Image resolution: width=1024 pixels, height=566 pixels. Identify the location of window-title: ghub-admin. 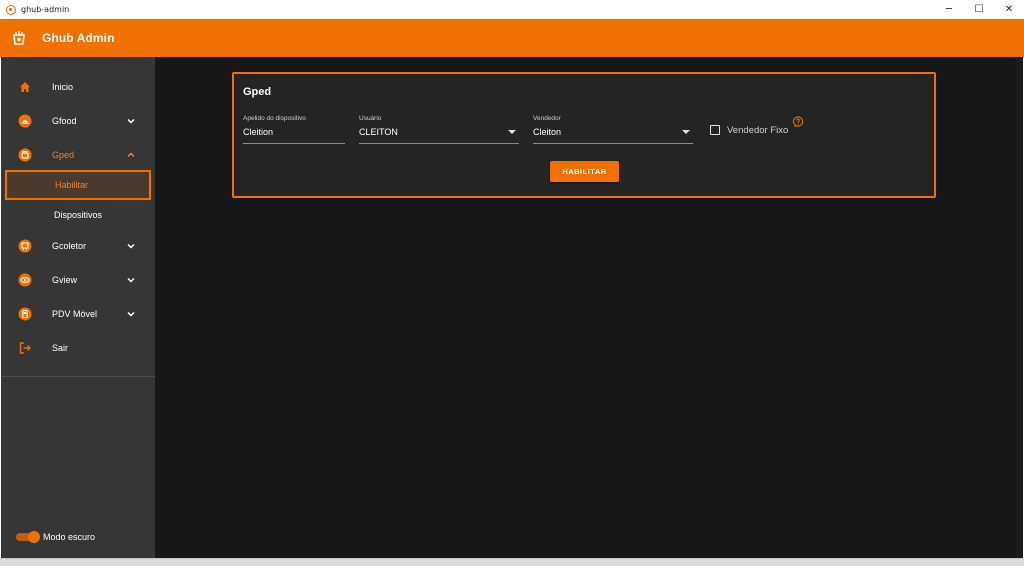
(45, 9).